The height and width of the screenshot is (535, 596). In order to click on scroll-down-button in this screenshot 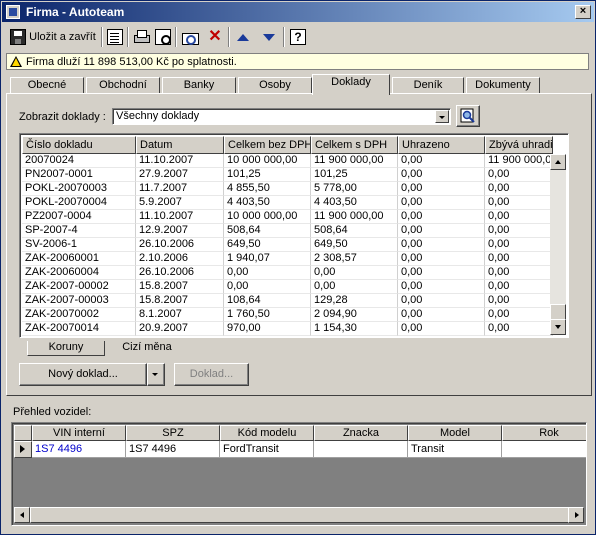, I will do `click(558, 327)`.